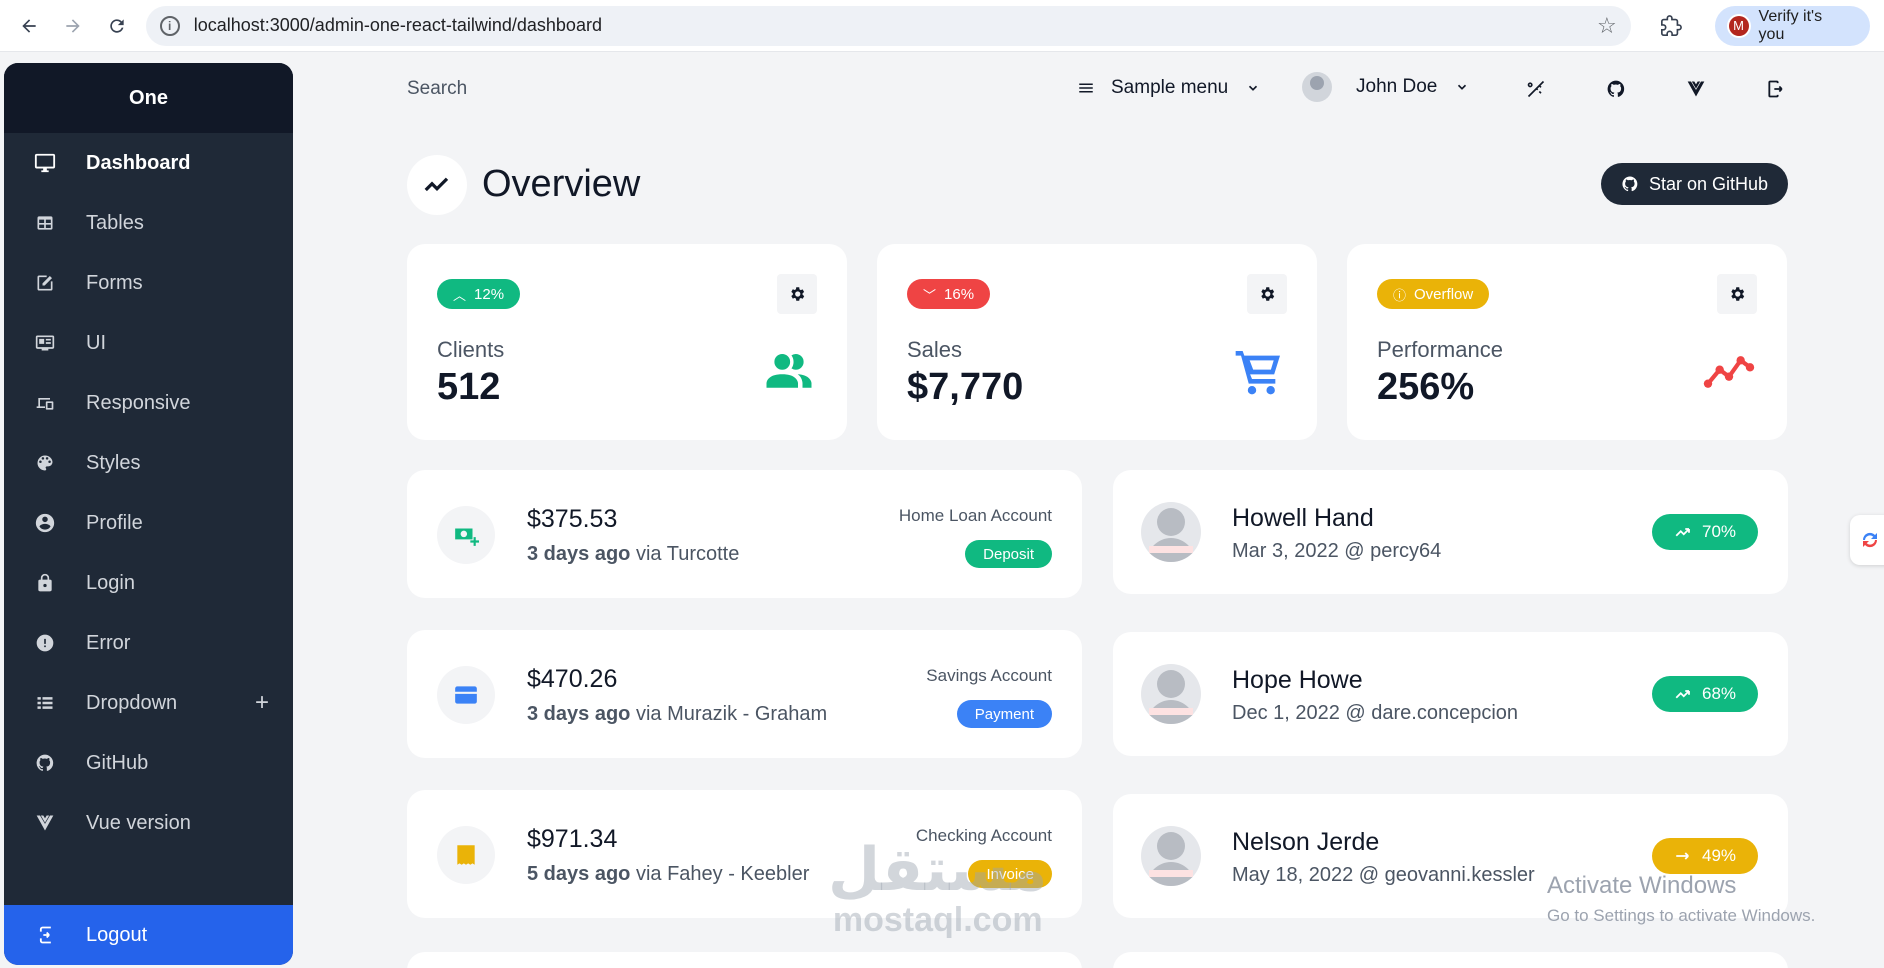  I want to click on github-icon, so click(1616, 89).